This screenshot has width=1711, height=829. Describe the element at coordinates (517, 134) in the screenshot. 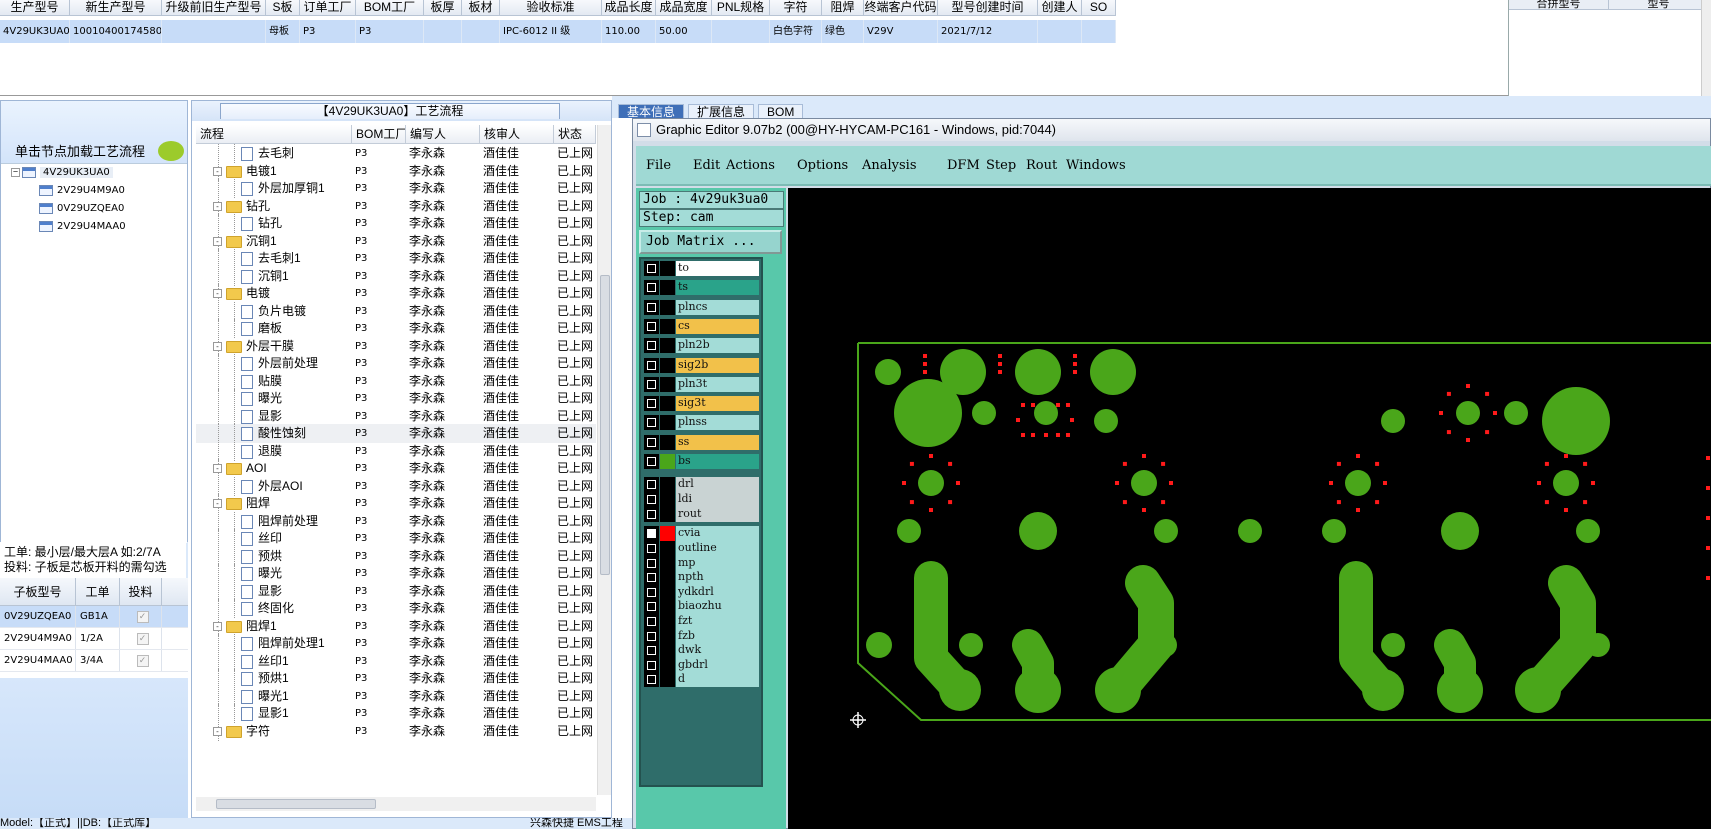

I see `reviewer-column: 核审人` at that location.